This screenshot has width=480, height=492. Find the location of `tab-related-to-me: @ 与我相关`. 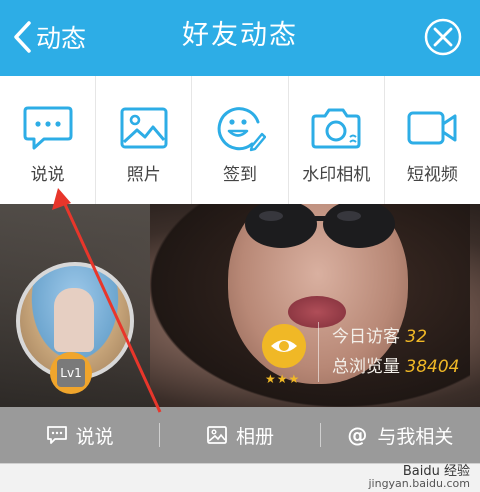

tab-related-to-me: @ 与我相关 is located at coordinates (400, 435).